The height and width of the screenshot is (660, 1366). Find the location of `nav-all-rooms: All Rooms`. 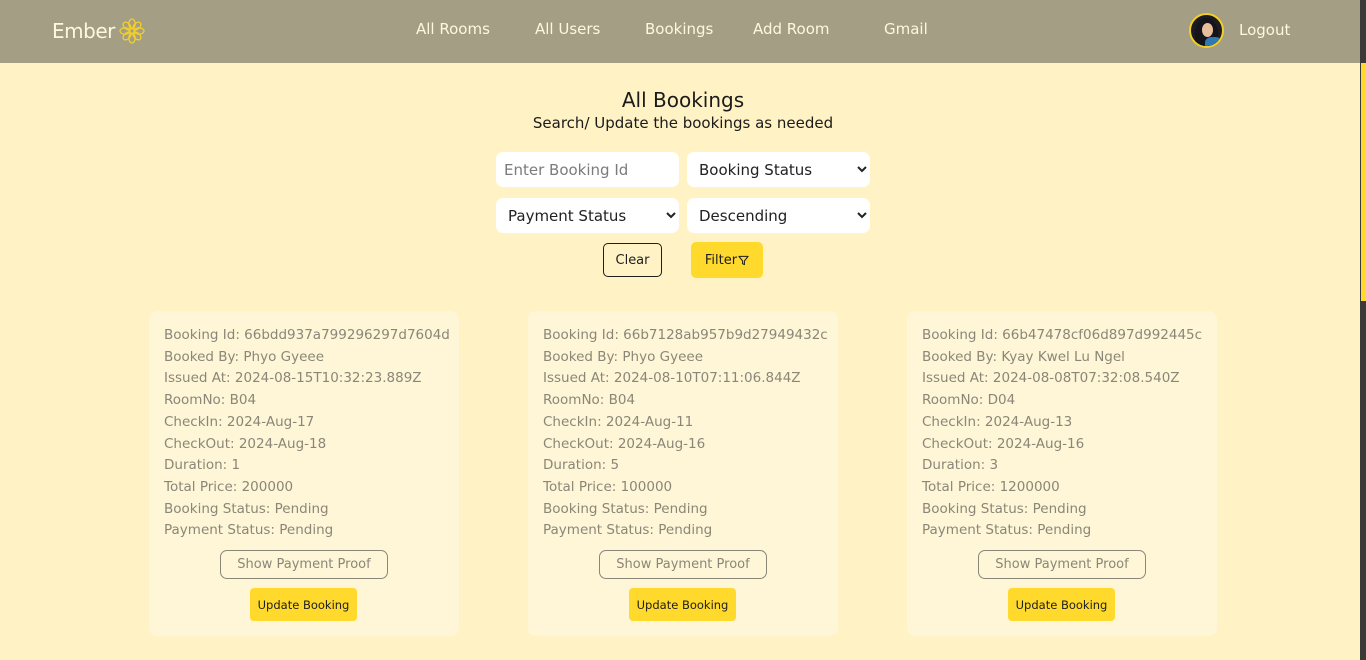

nav-all-rooms: All Rooms is located at coordinates (453, 29).